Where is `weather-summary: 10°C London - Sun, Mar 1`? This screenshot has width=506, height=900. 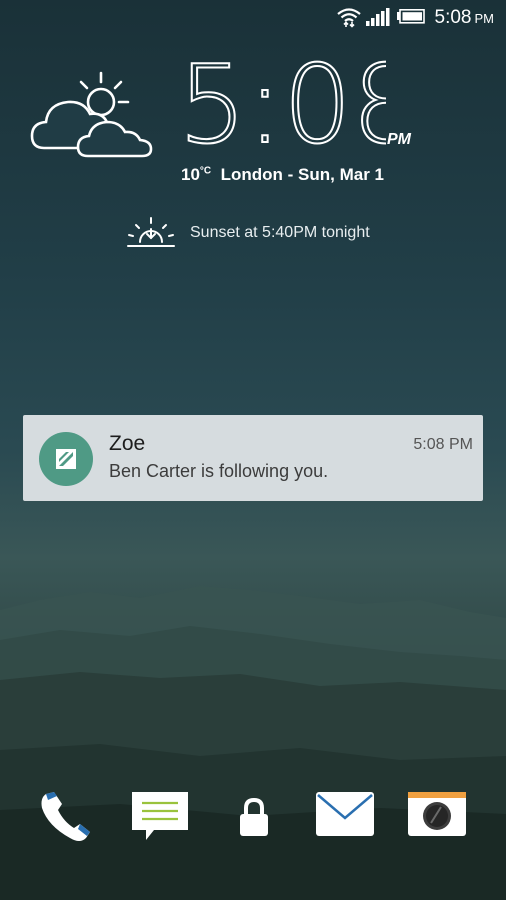
weather-summary: 10°C London - Sun, Mar 1 is located at coordinates (282, 175).